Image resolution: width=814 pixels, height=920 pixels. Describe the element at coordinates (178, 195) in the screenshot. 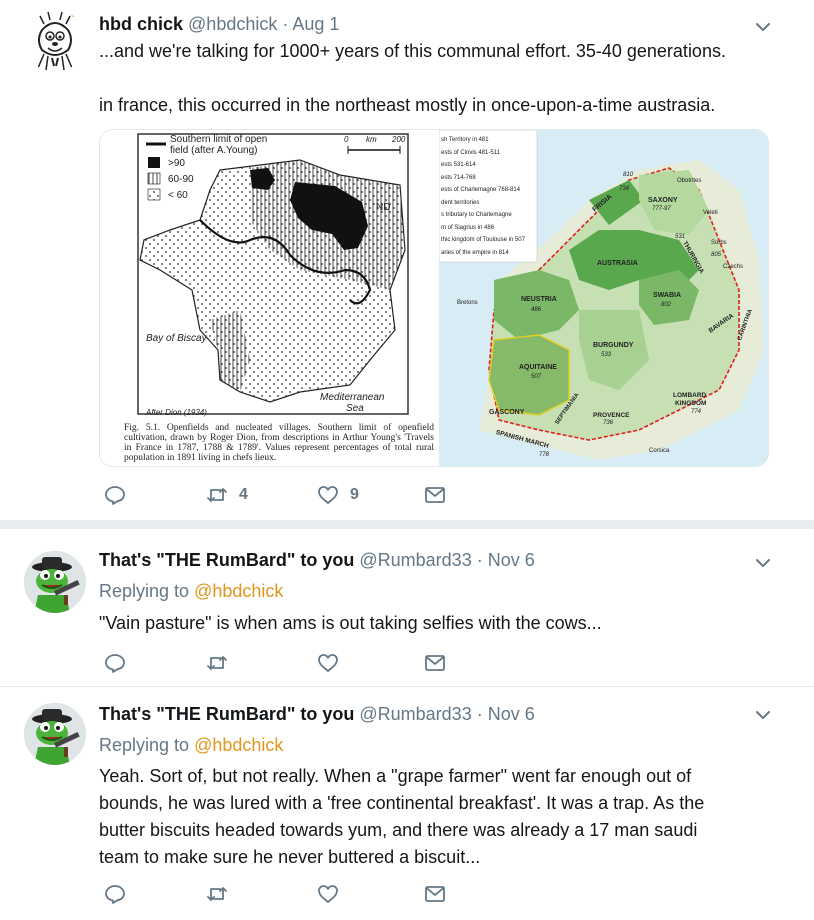

I see `legend-lt60: < 60` at that location.